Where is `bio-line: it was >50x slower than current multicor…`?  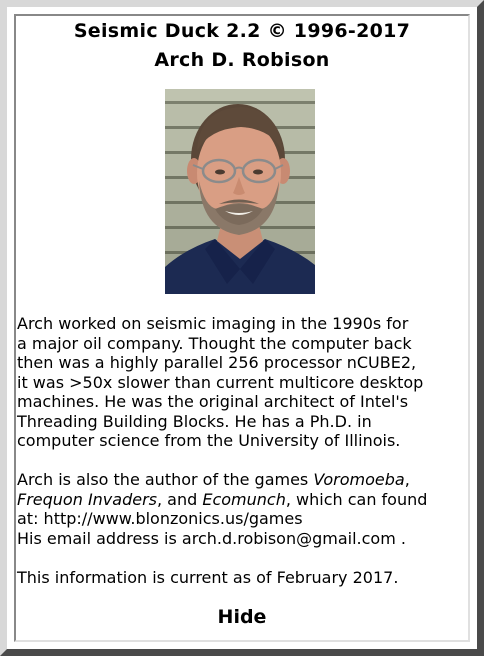 bio-line: it was >50x slower than current multicor… is located at coordinates (220, 382).